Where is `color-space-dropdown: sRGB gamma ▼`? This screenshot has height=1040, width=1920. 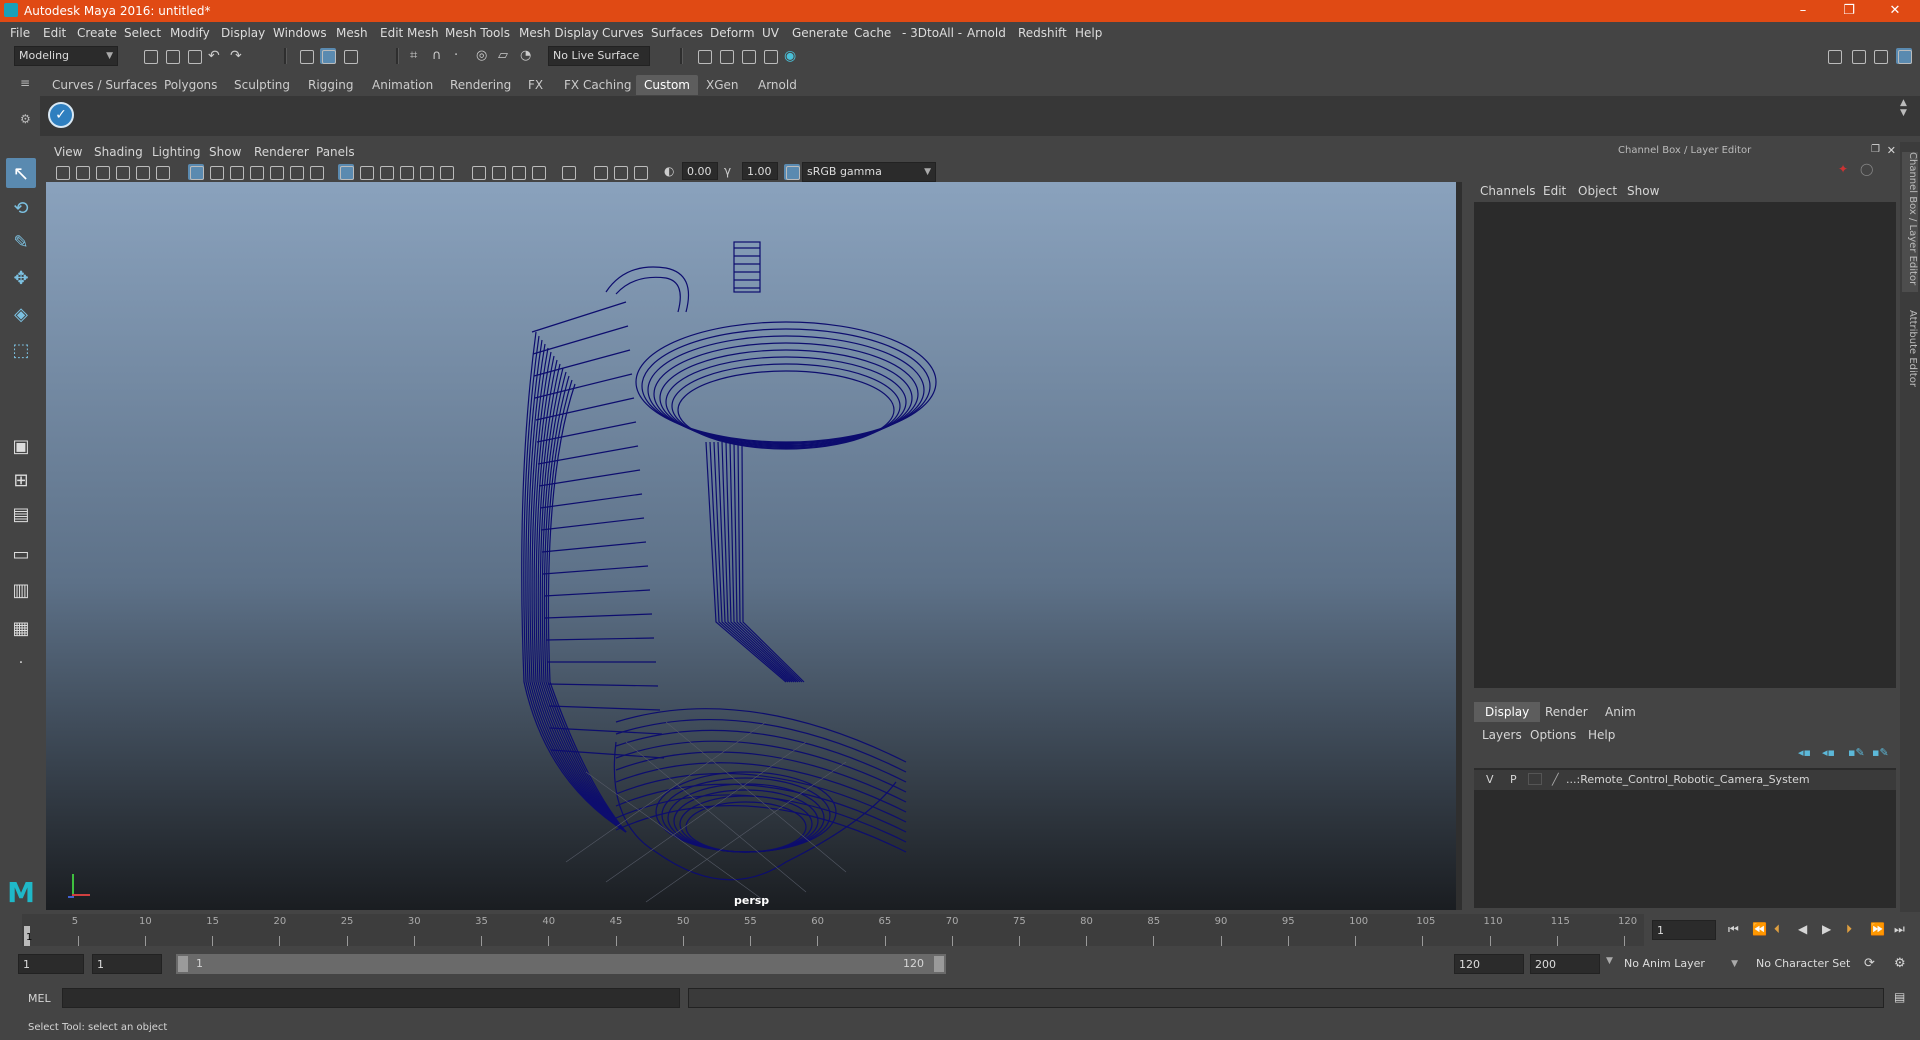 color-space-dropdown: sRGB gamma ▼ is located at coordinates (869, 172).